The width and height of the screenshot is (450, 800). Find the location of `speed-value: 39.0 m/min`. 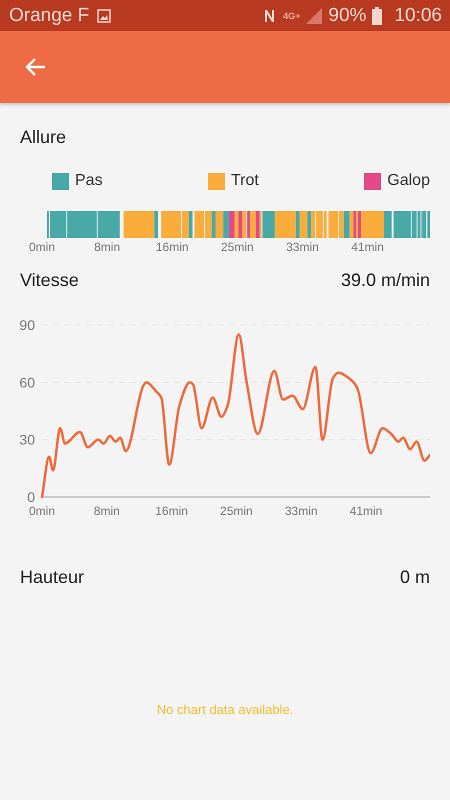

speed-value: 39.0 m/min is located at coordinates (385, 280).